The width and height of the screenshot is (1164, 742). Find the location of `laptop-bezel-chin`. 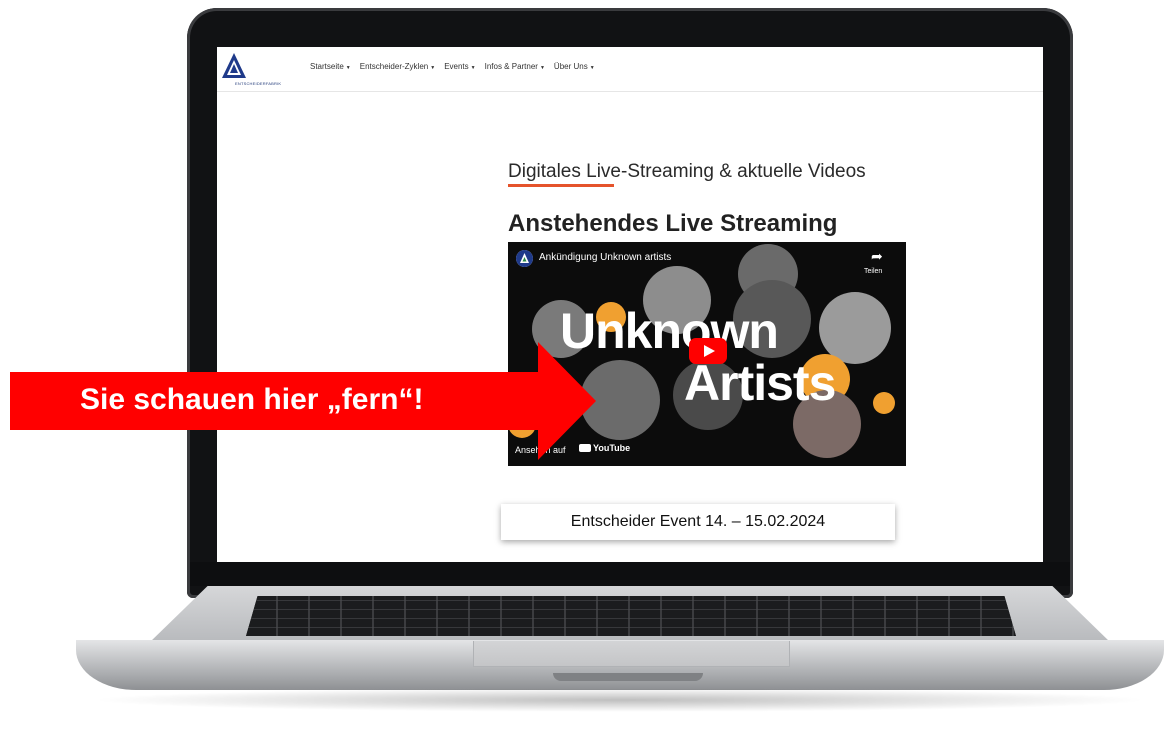

laptop-bezel-chin is located at coordinates (630, 574).